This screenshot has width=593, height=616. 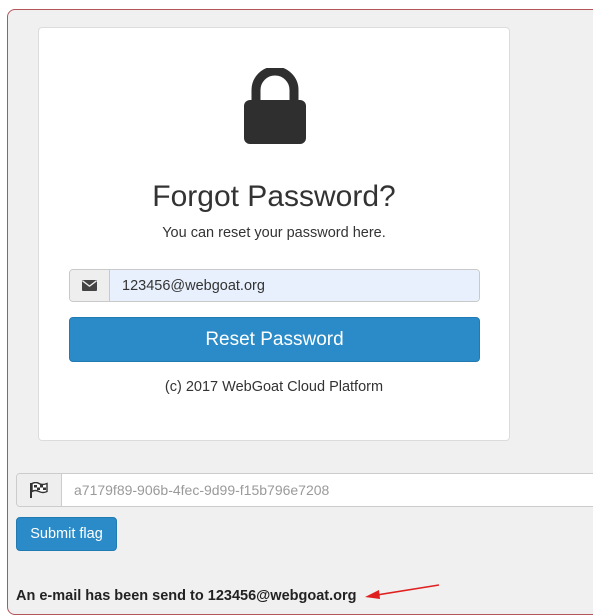 I want to click on copyright-text: (c) 2017 WebGoat Cloud Platform, so click(x=274, y=387).